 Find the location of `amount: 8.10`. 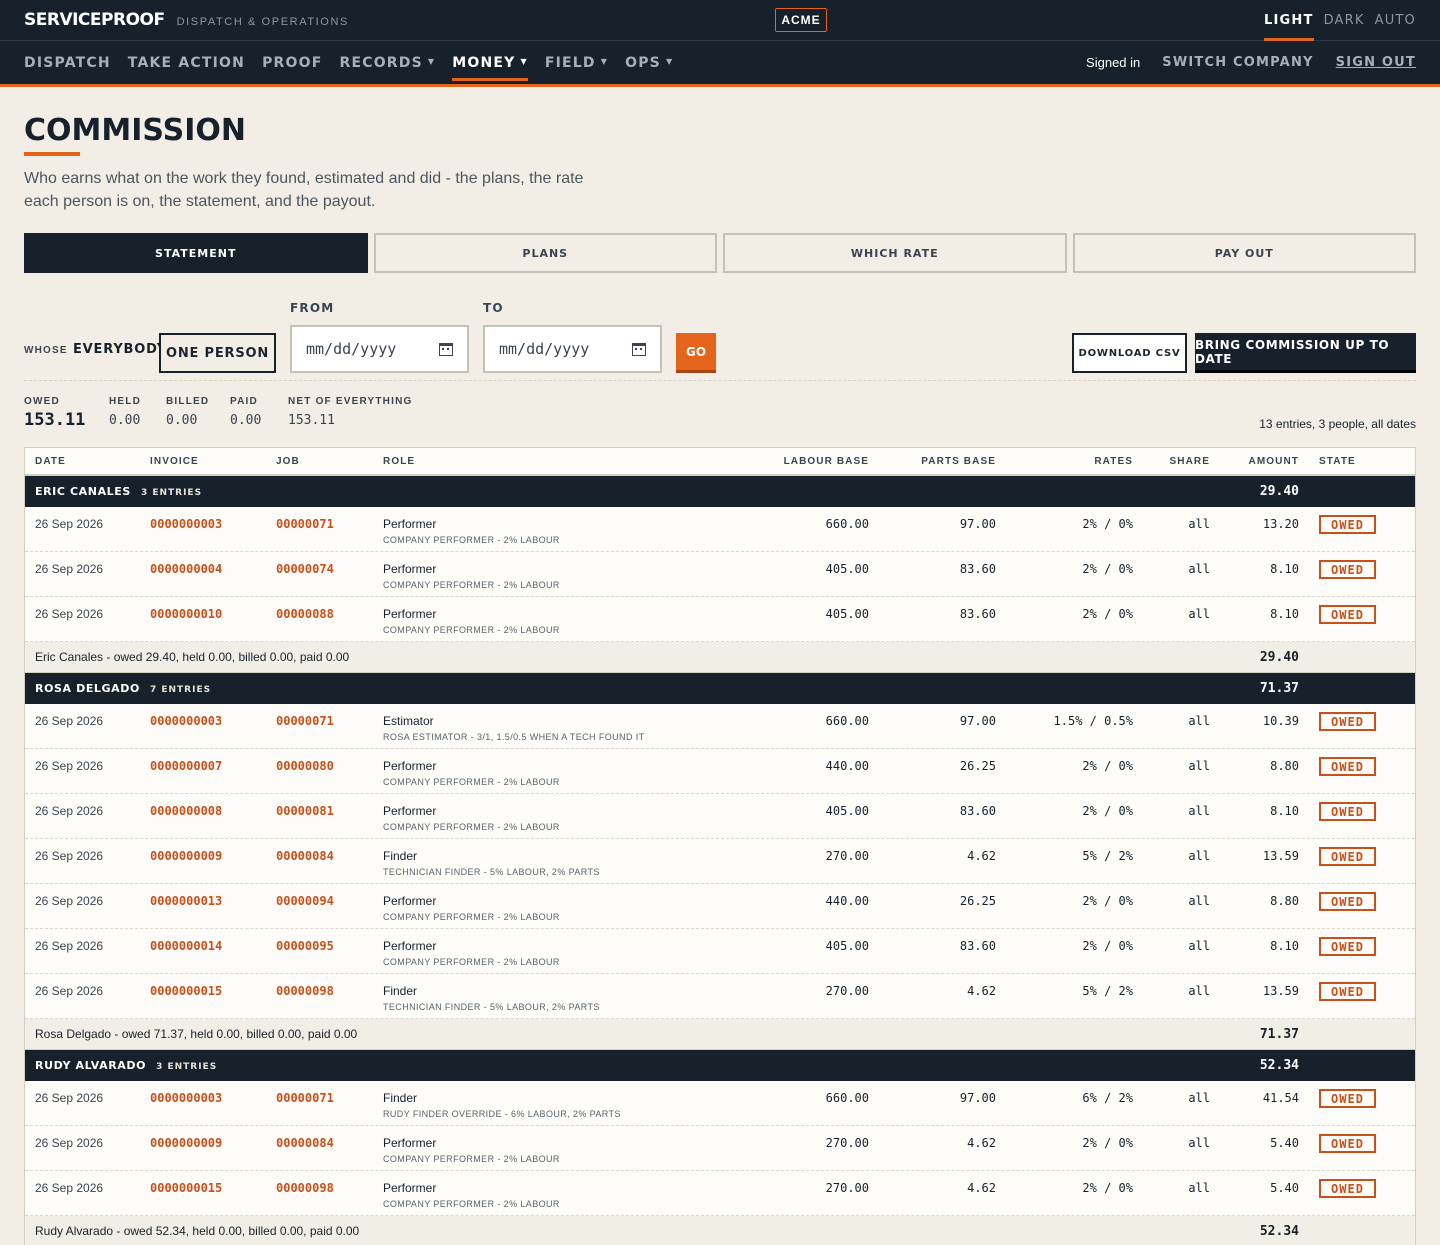

amount: 8.10 is located at coordinates (1284, 614).